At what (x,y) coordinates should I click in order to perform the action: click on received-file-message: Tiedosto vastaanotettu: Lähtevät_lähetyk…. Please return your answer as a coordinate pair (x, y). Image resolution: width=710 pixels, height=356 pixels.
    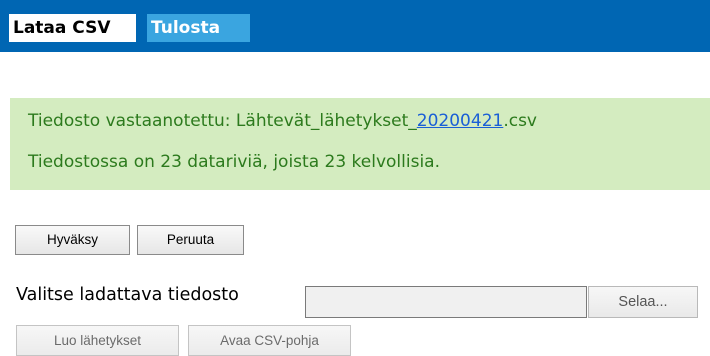
    Looking at the image, I should click on (282, 121).